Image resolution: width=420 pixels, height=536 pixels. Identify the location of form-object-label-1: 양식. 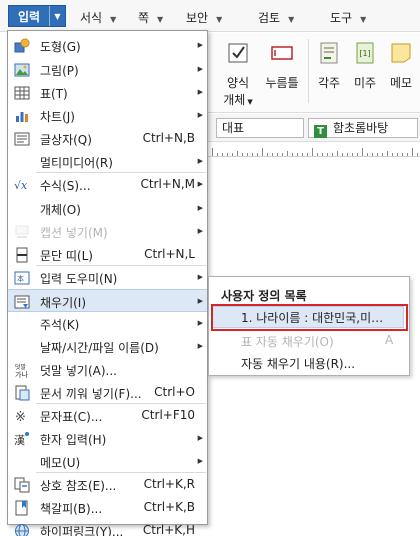
(238, 83).